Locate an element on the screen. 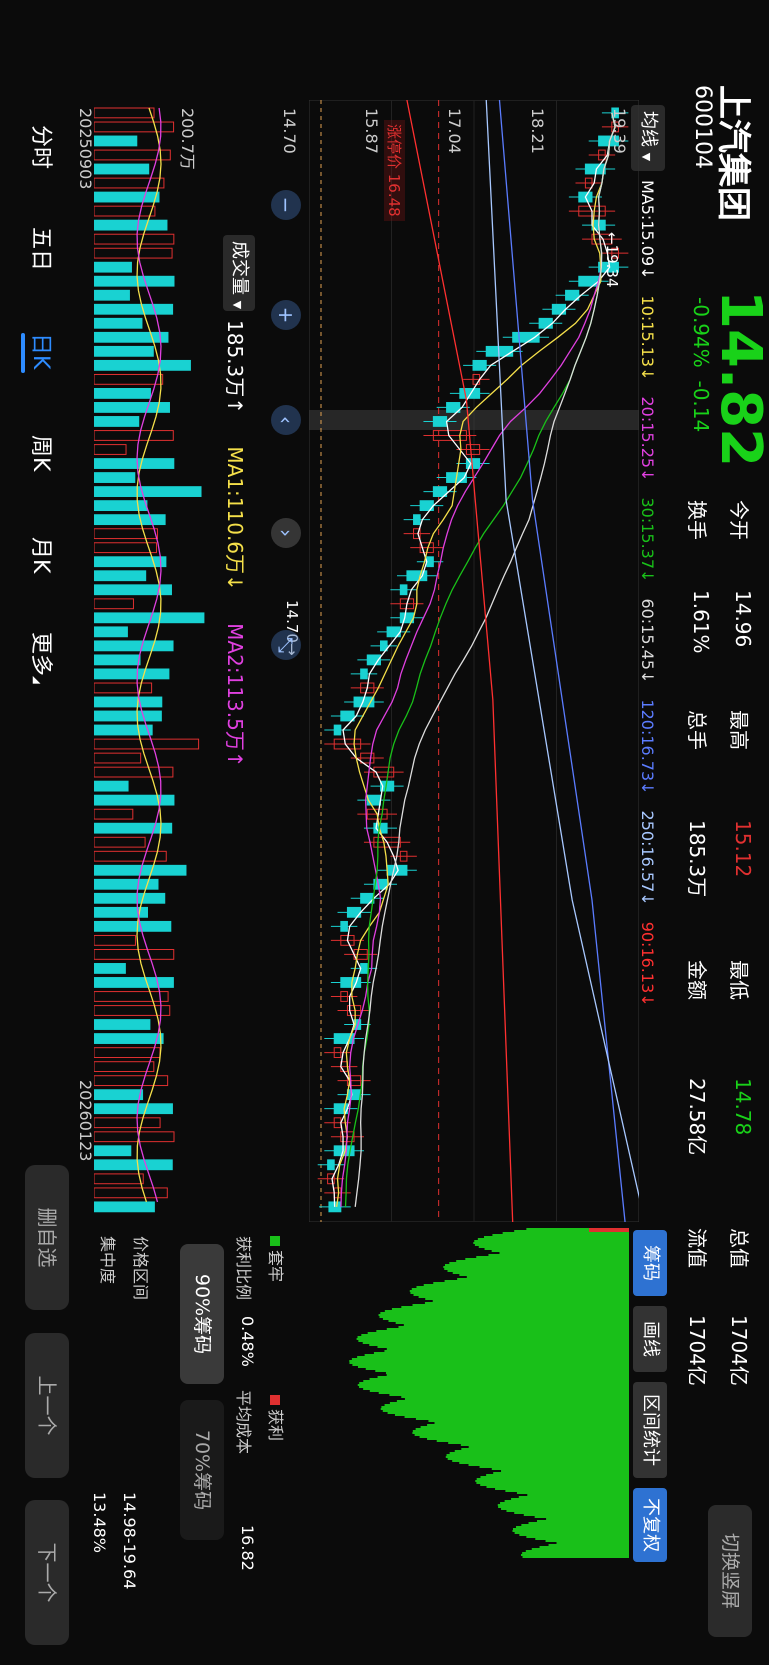 This screenshot has width=769, height=1665. tab-intraday: 分时 is located at coordinates (43, 147).